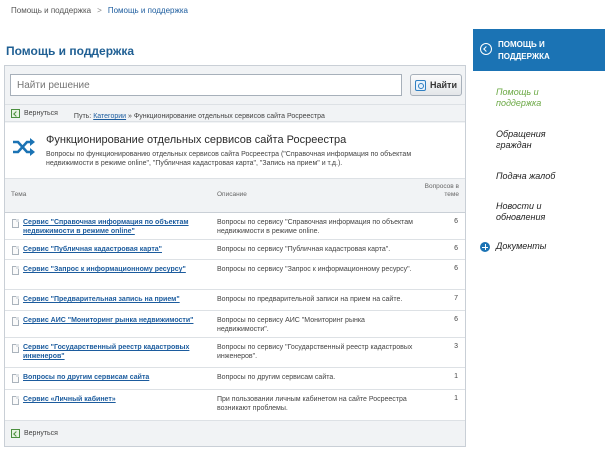  Describe the element at coordinates (536, 98) in the screenshot. I see `sidebar-item-help: Помощь и поддержка` at that location.